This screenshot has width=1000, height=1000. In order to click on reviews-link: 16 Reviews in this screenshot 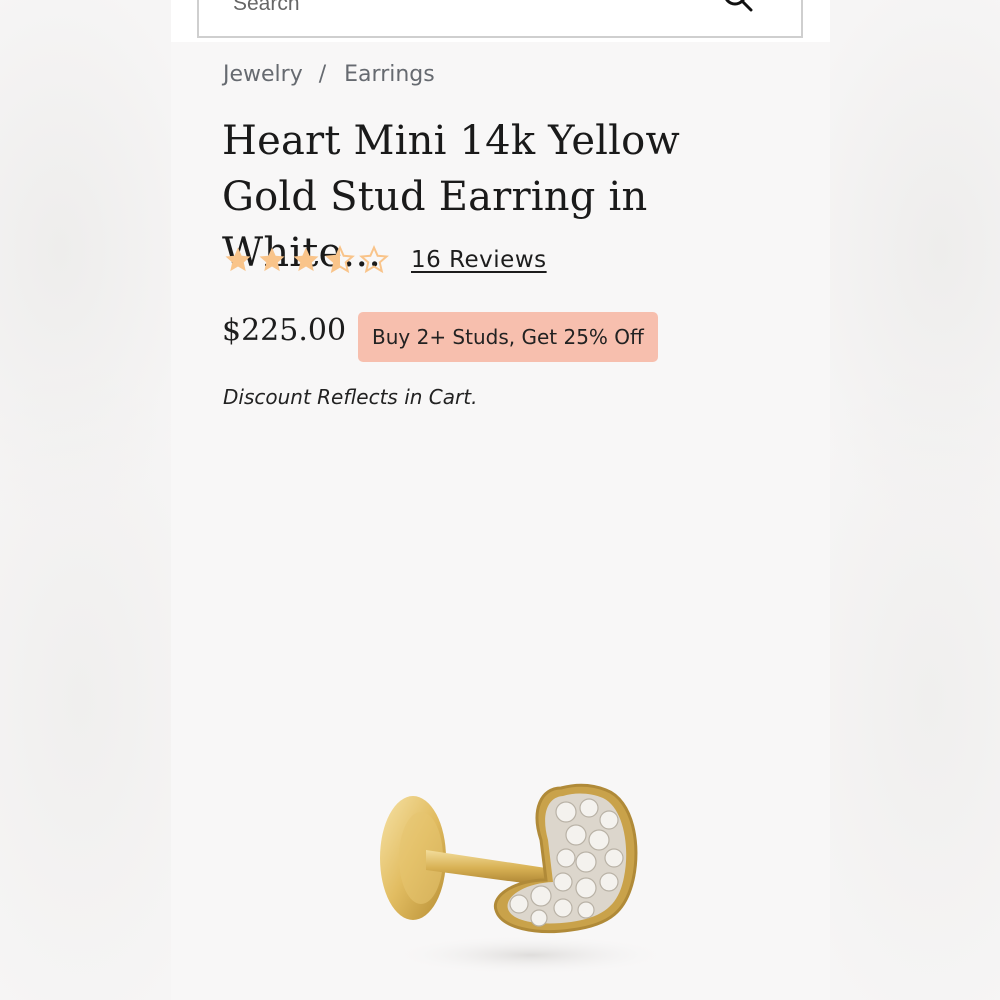, I will do `click(479, 260)`.